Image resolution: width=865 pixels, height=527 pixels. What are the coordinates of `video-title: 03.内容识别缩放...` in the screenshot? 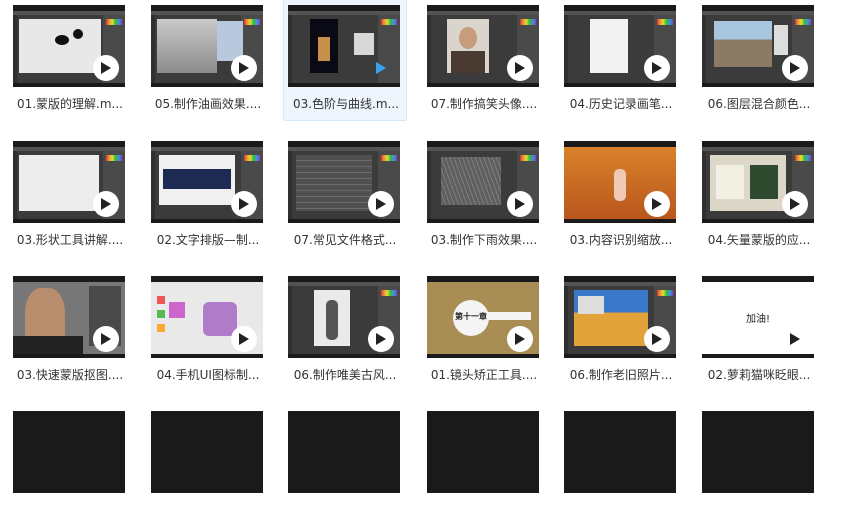 It's located at (621, 239).